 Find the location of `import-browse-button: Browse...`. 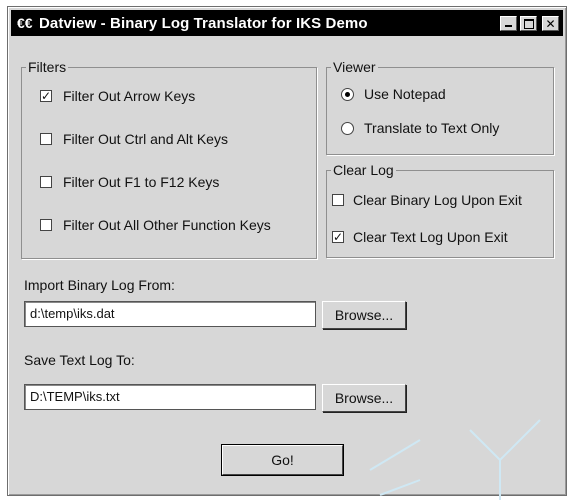

import-browse-button: Browse... is located at coordinates (364, 315).